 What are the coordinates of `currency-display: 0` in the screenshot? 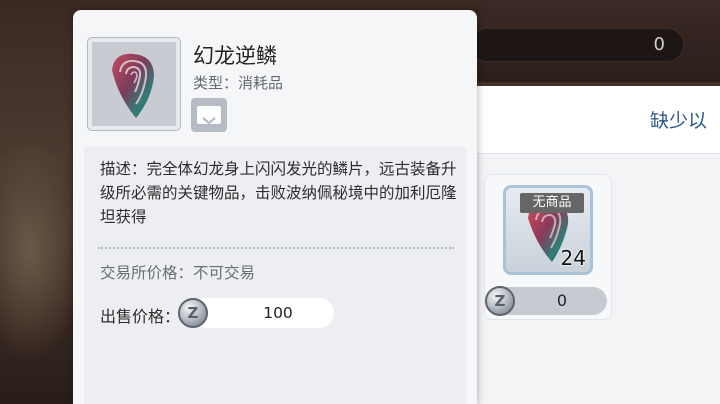 It's located at (577, 45).